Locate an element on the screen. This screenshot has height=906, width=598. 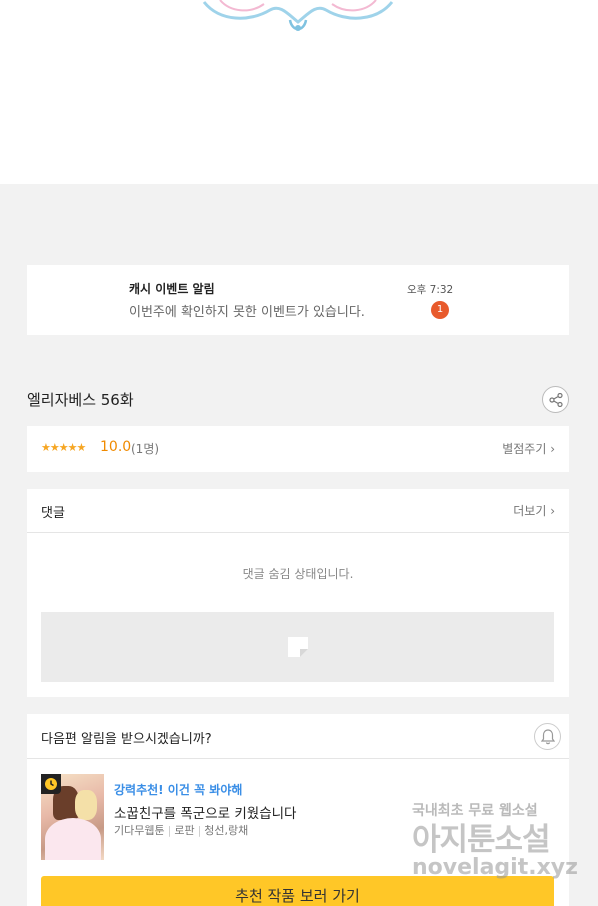
recommendation-title: 소꿉친구를 폭군으로 키웠습니다 is located at coordinates (205, 812).